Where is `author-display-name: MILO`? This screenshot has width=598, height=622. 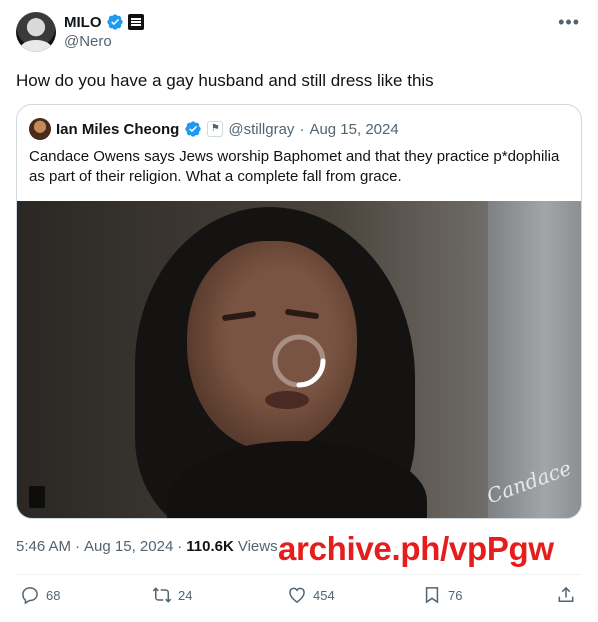
author-display-name: MILO is located at coordinates (83, 22).